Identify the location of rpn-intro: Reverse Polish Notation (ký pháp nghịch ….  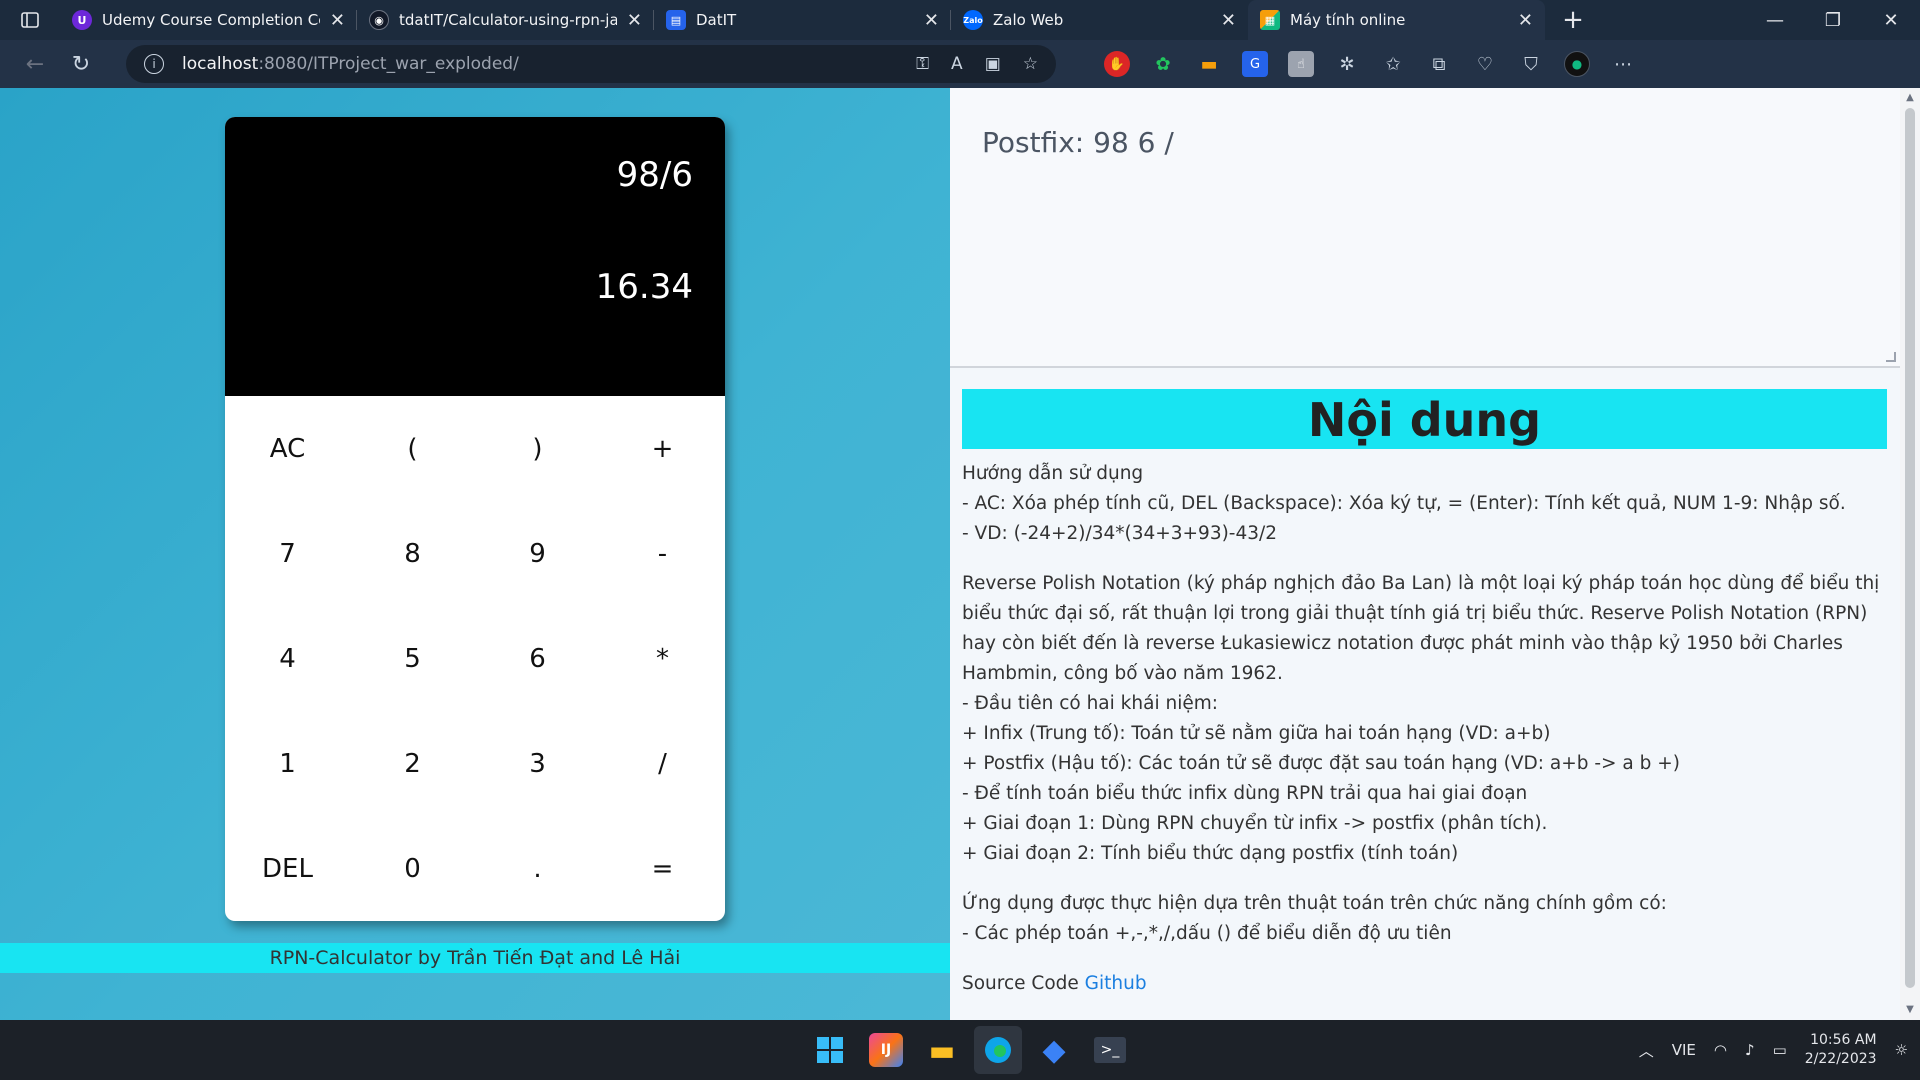
(1421, 628).